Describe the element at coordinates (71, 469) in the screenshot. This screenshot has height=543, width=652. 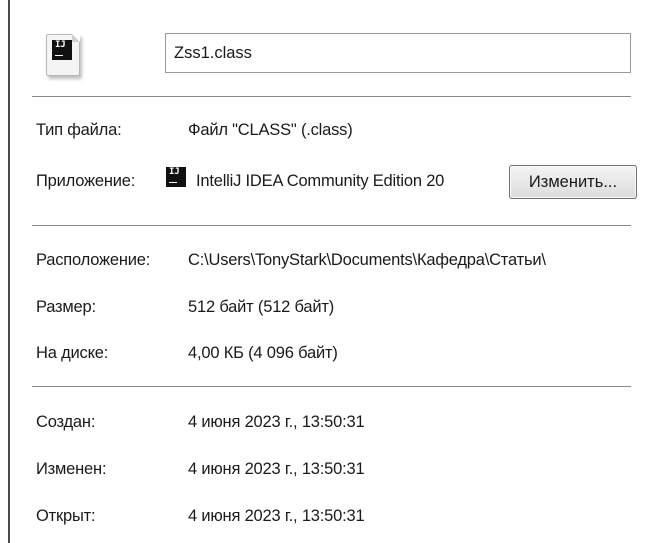
I see `modified-label: Изменен:` at that location.